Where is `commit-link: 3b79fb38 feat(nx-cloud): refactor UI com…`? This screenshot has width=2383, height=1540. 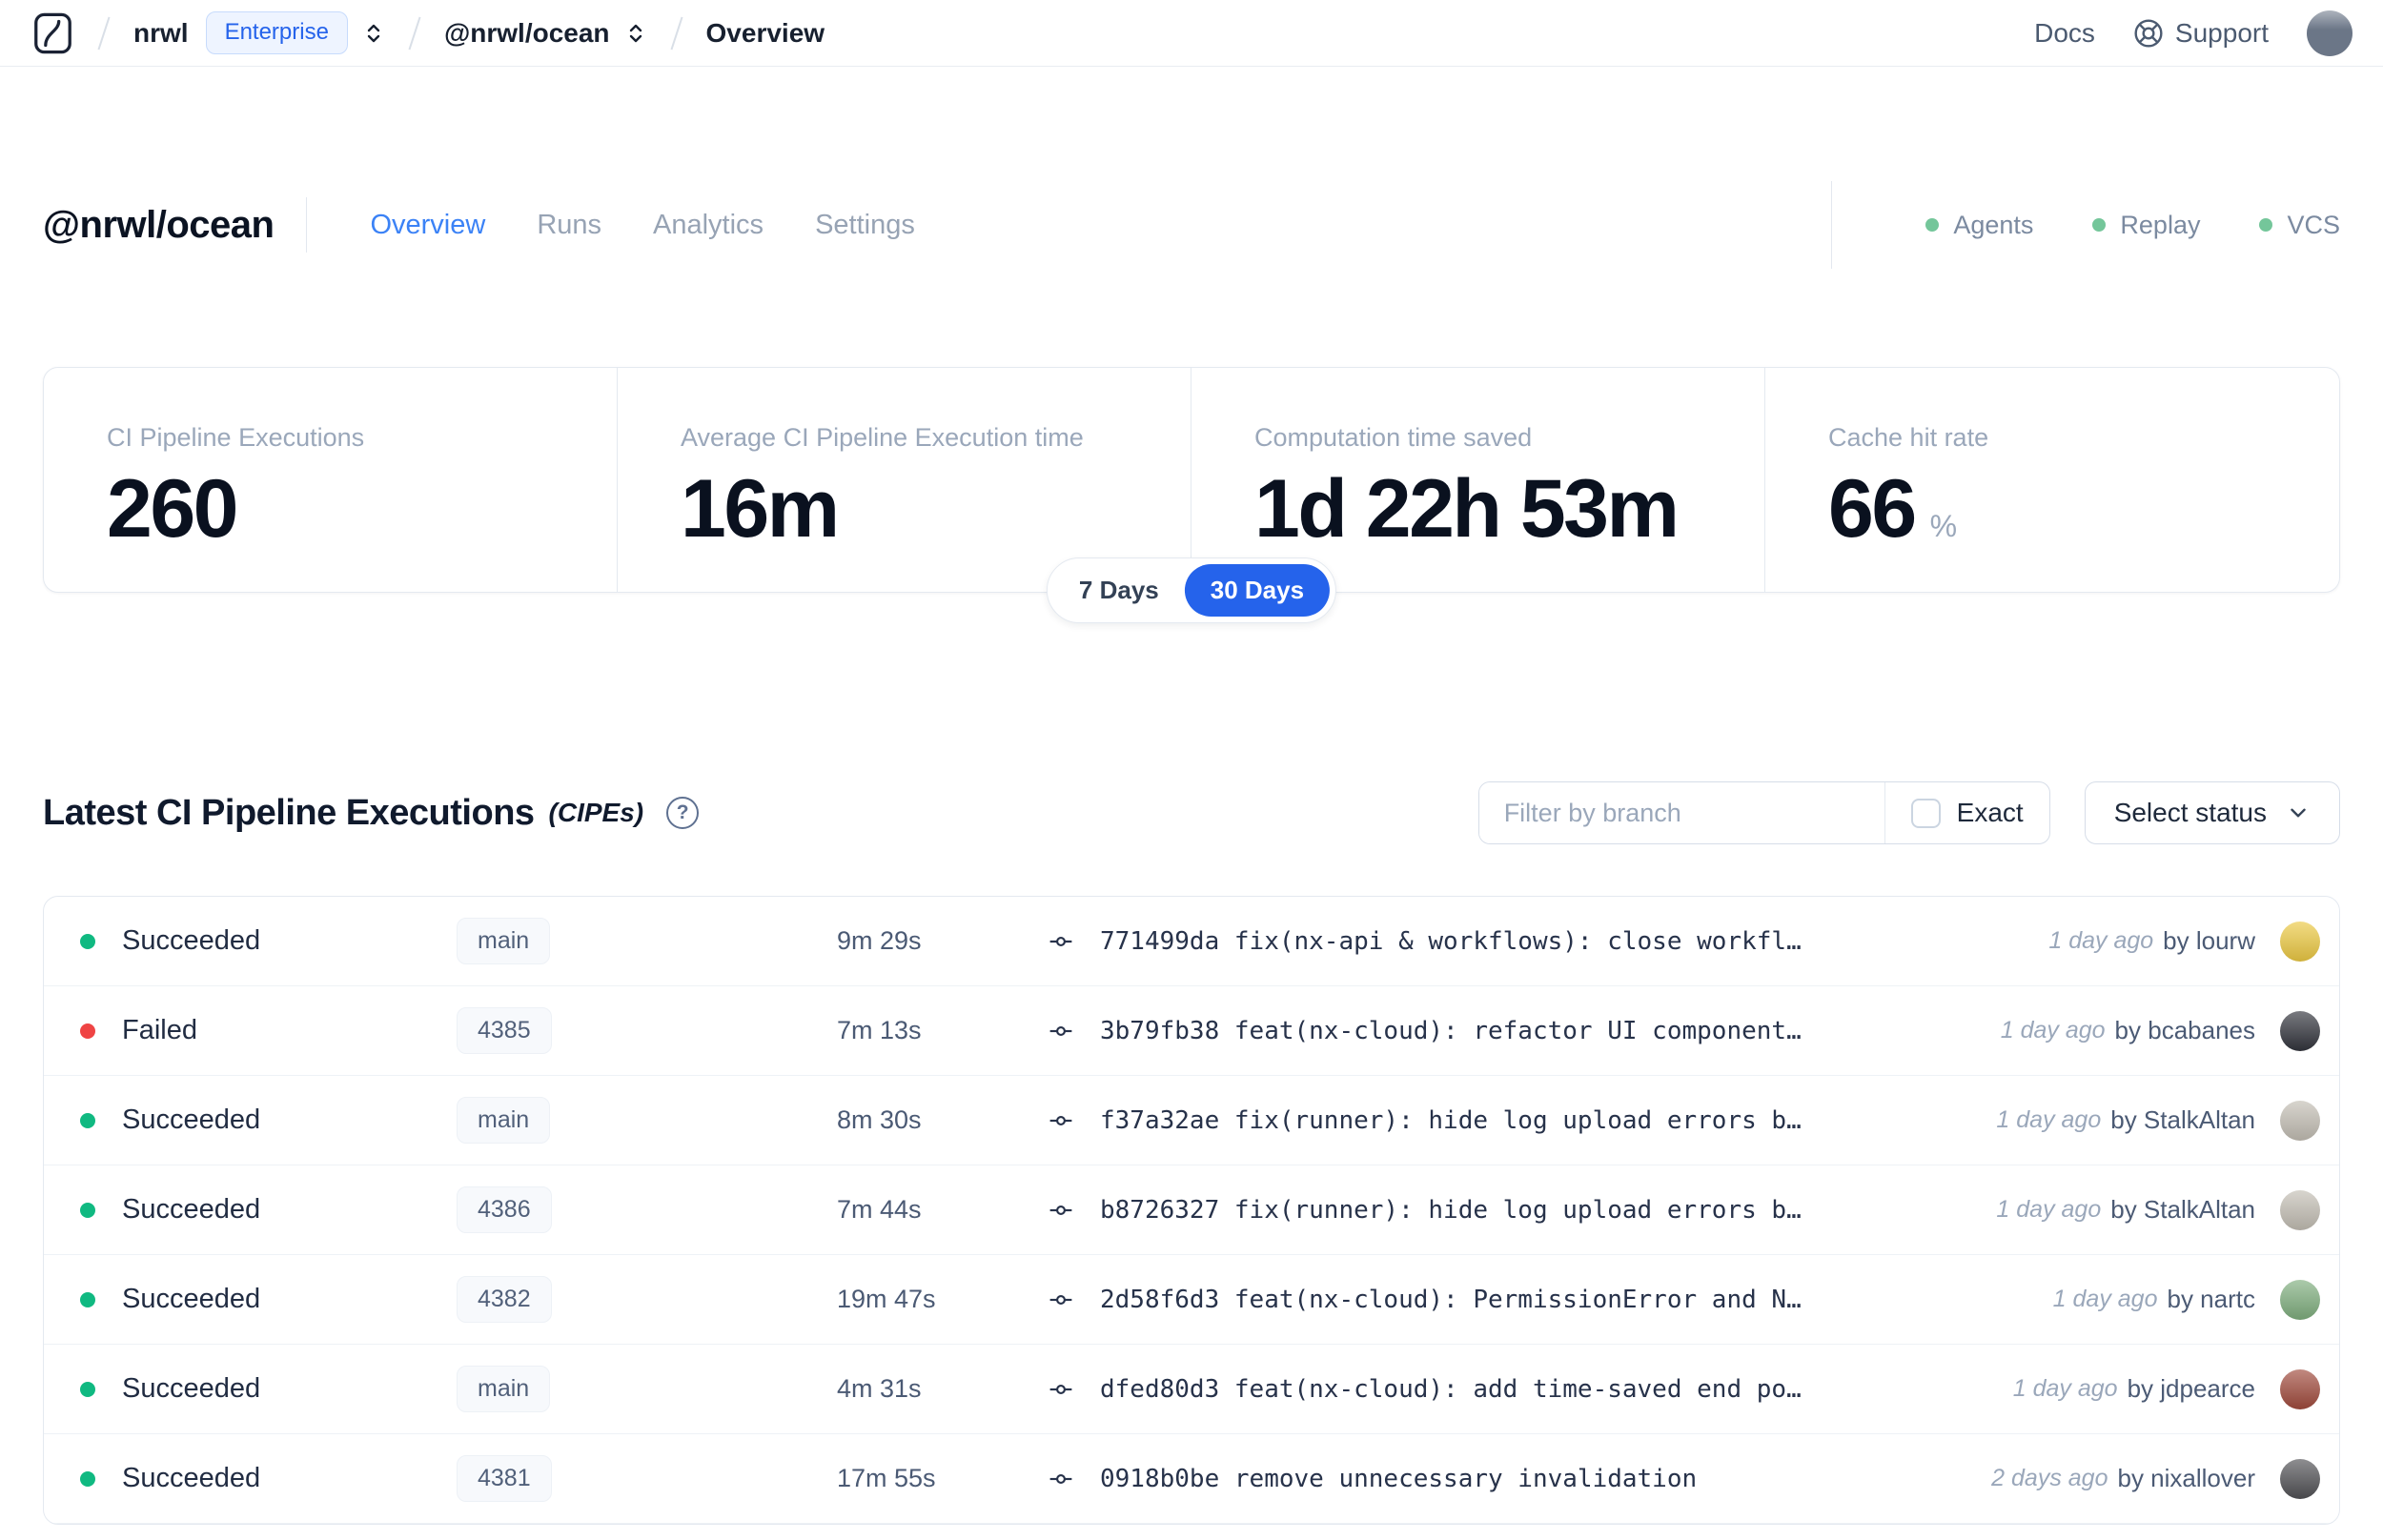 commit-link: 3b79fb38 feat(nx-cloud): refactor UI com… is located at coordinates (1451, 1031).